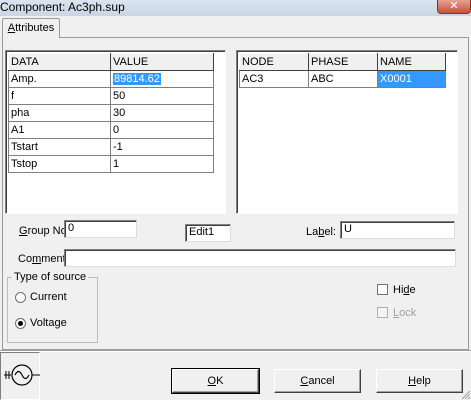 This screenshot has height=400, width=471. Describe the element at coordinates (50, 277) in the screenshot. I see `type-of-source-legend: Type of source` at that location.